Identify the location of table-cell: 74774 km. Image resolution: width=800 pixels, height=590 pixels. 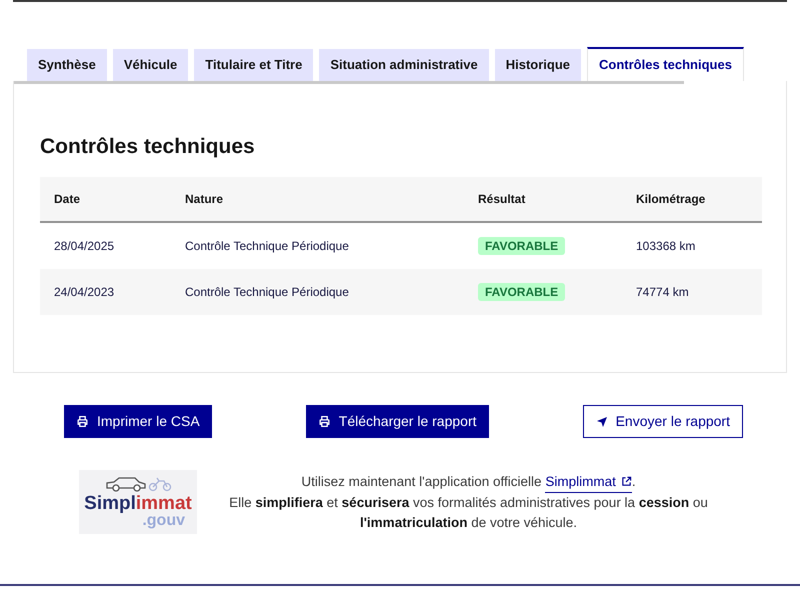
(662, 291).